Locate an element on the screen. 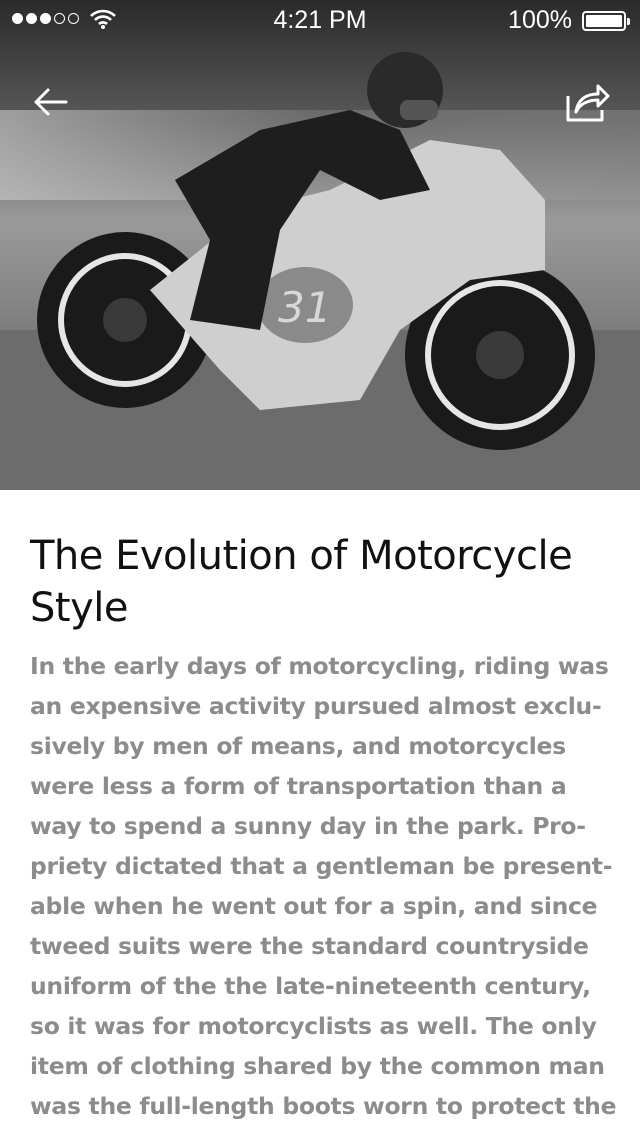  back-arrow-icon is located at coordinates (51, 102).